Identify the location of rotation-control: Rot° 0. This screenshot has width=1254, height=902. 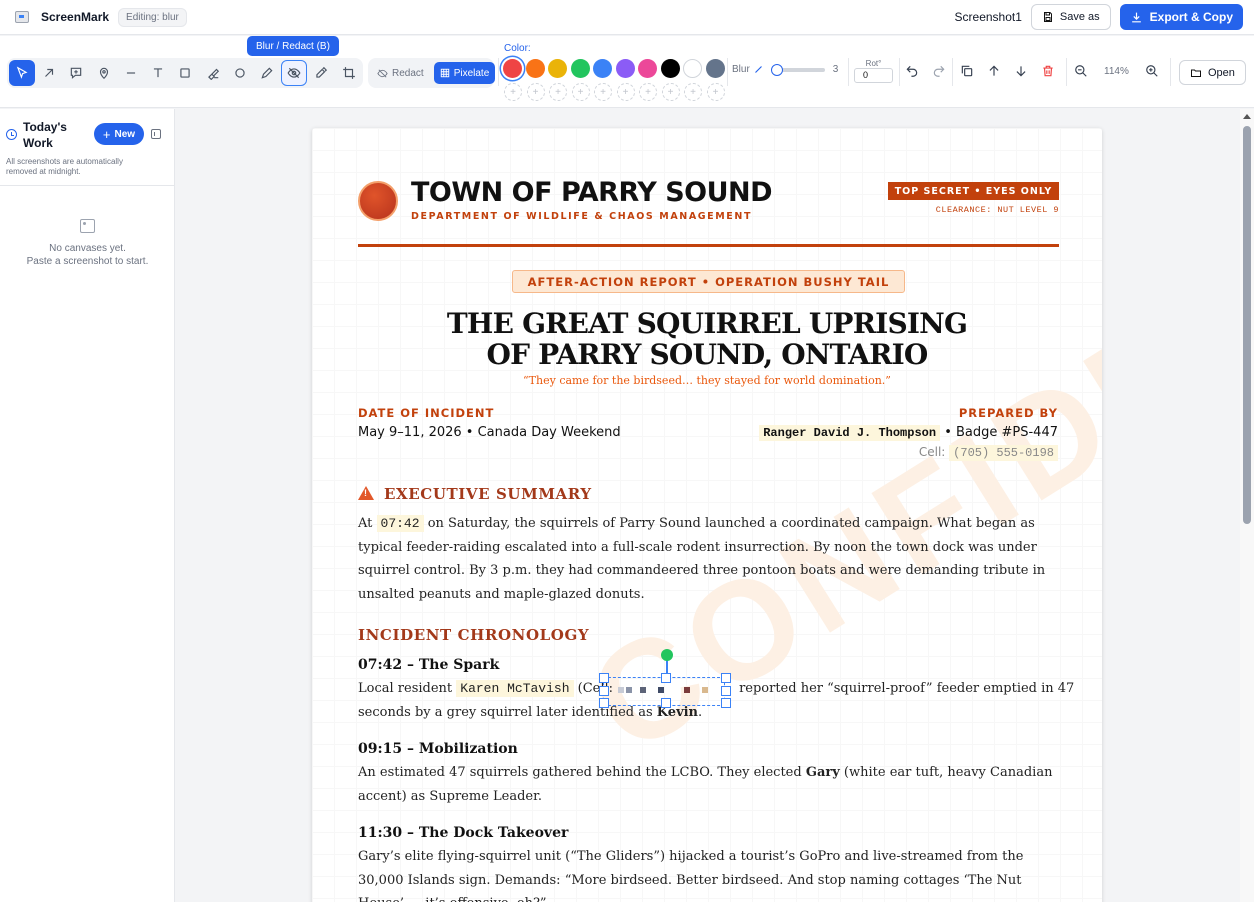
(873, 71).